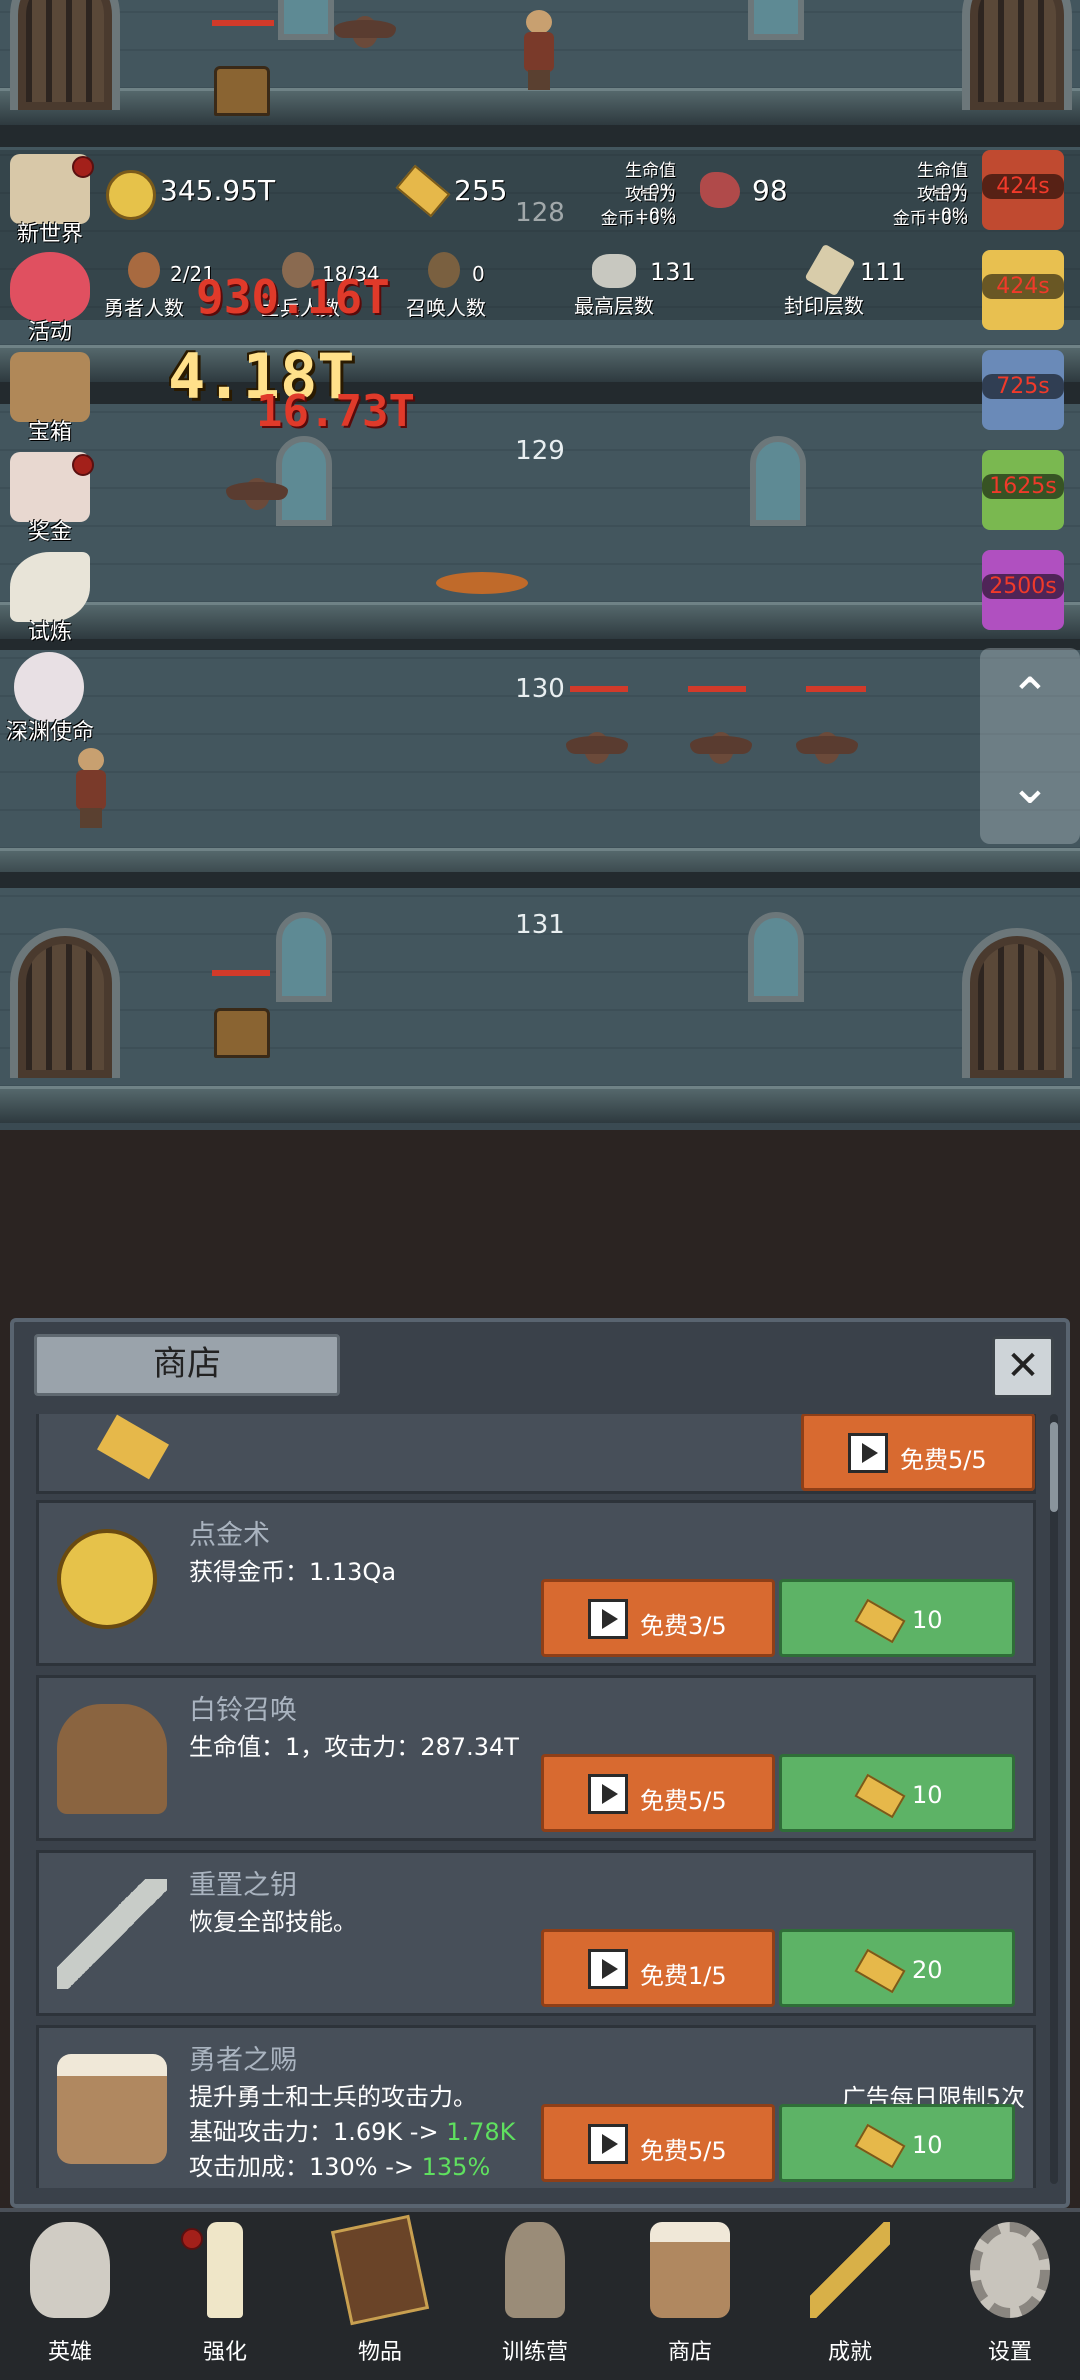 The width and height of the screenshot is (1080, 2380). Describe the element at coordinates (536, 1583) in the screenshot. I see `shop-item: 点金术 获得金币：1.13Qa 免费3/5 10` at that location.